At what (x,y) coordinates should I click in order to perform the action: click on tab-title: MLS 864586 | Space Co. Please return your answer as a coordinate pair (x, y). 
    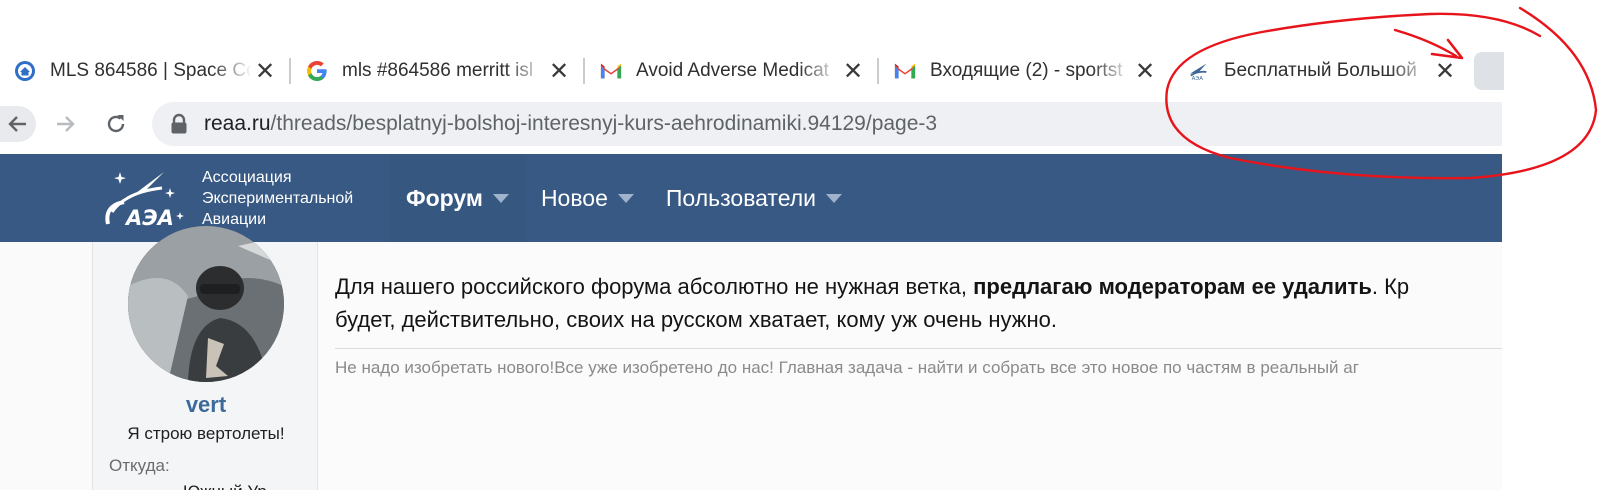
    Looking at the image, I should click on (151, 70).